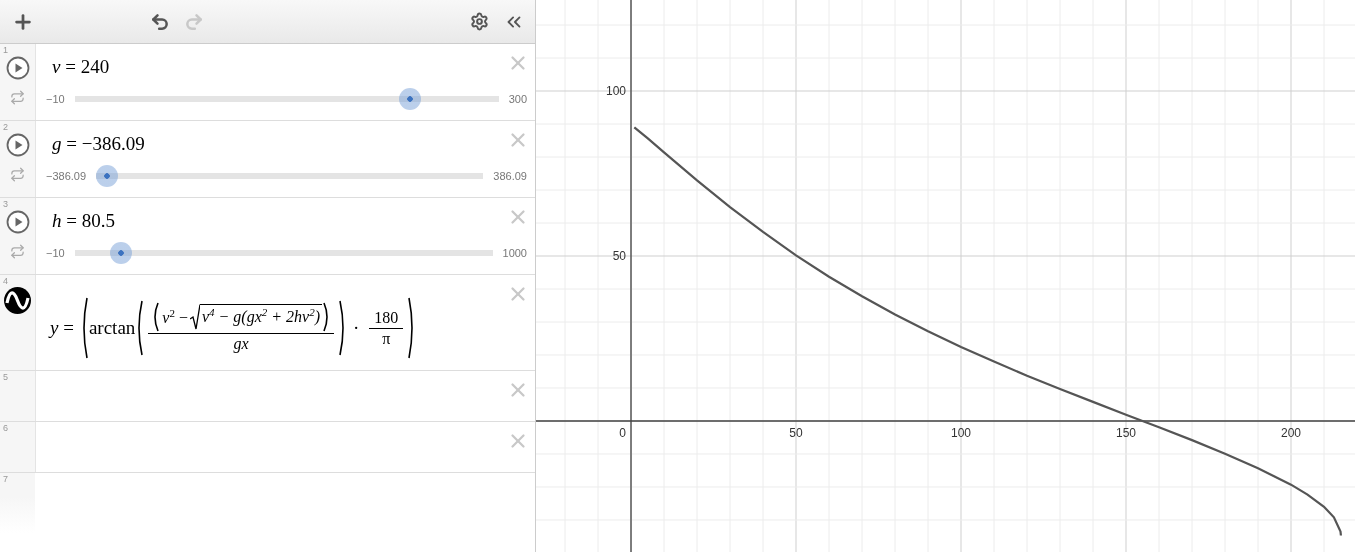 The image size is (1355, 552). I want to click on denominator-text: π, so click(386, 338).